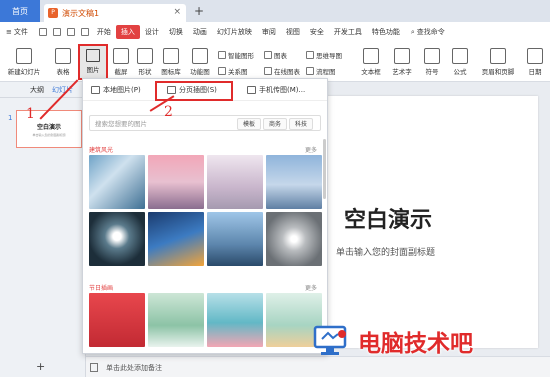 Image resolution: width=550 pixels, height=377 pixels. I want to click on symbol-button: 符号, so click(432, 62).